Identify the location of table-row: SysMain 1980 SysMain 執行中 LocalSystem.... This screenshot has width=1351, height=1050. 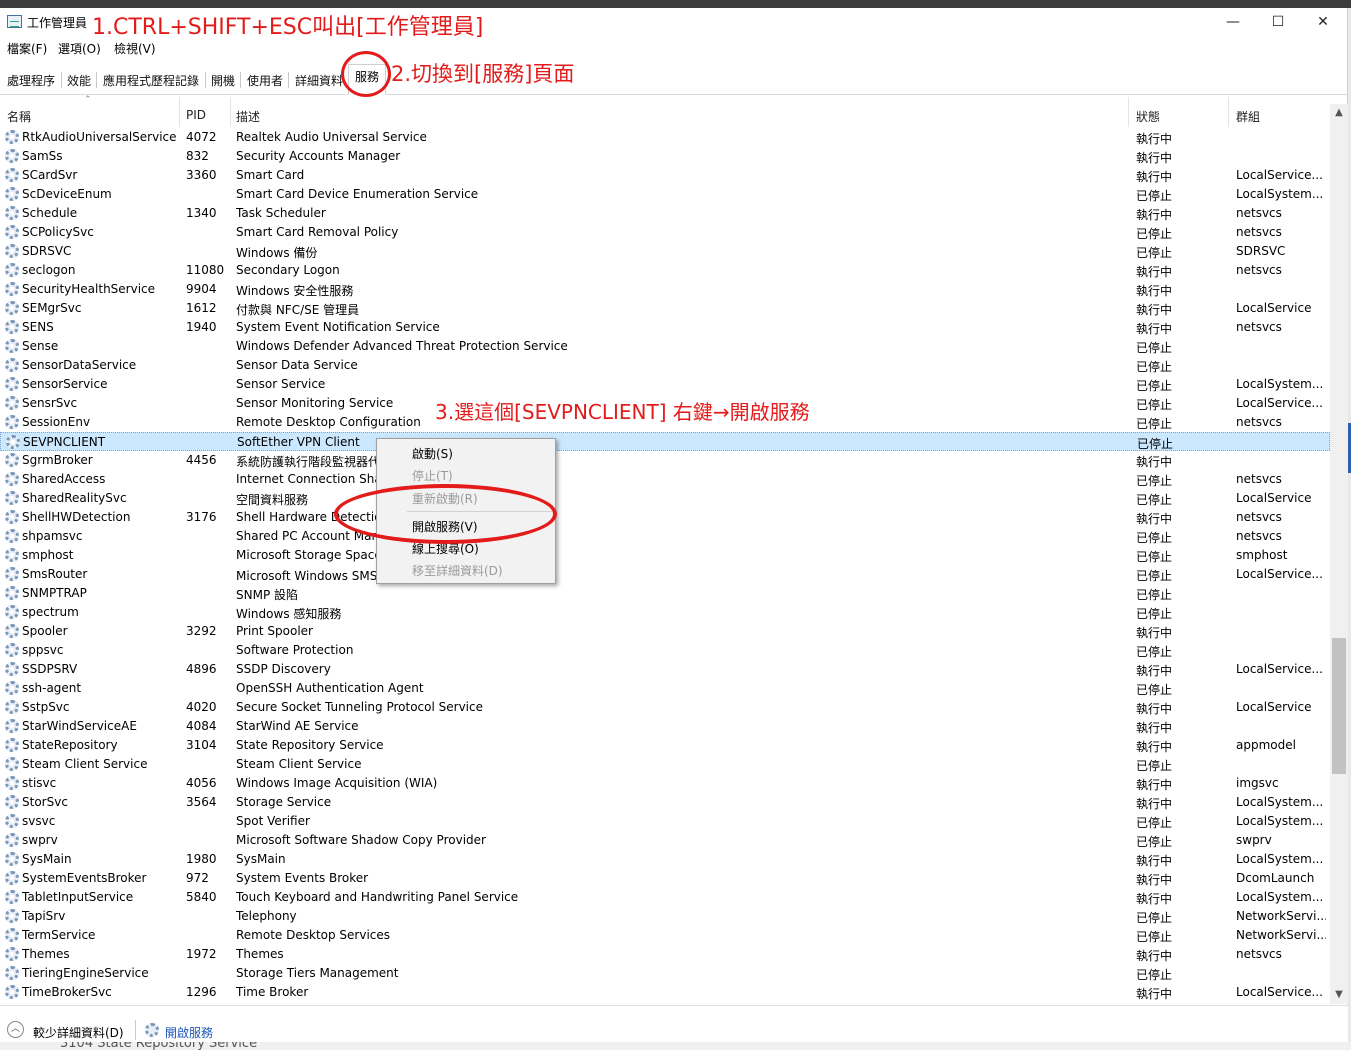
(665, 859).